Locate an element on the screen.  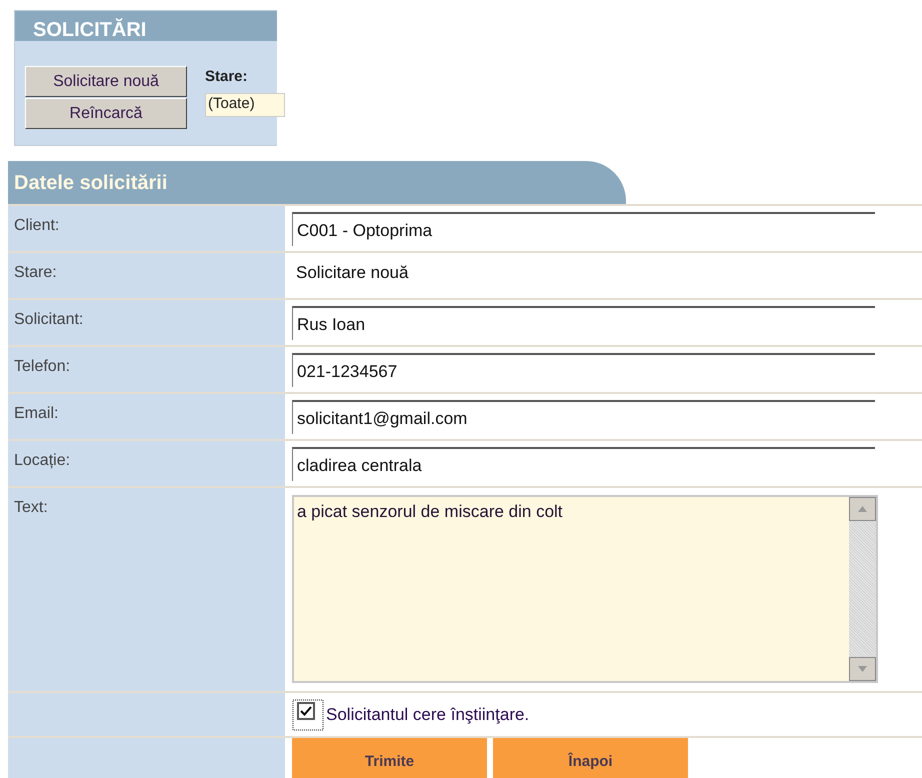
field-label: Text: is located at coordinates (146, 589).